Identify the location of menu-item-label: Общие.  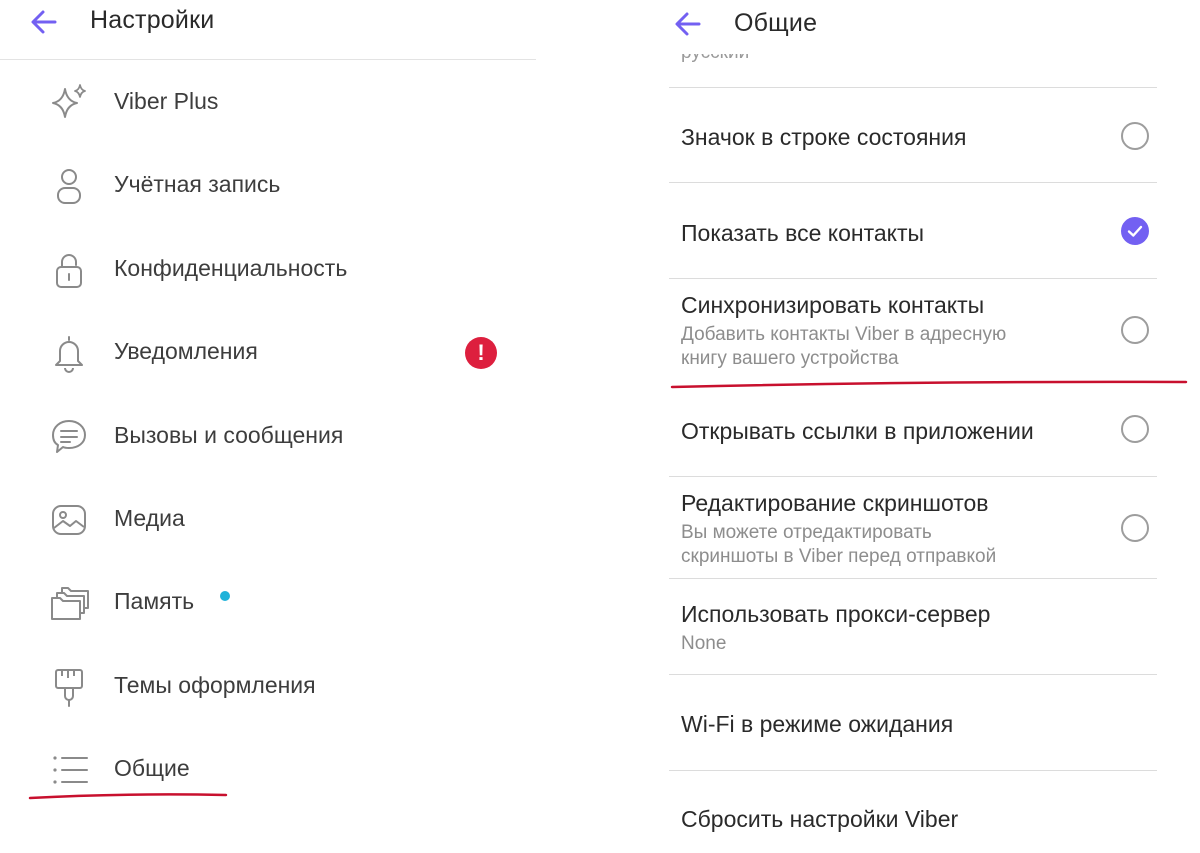
(152, 768).